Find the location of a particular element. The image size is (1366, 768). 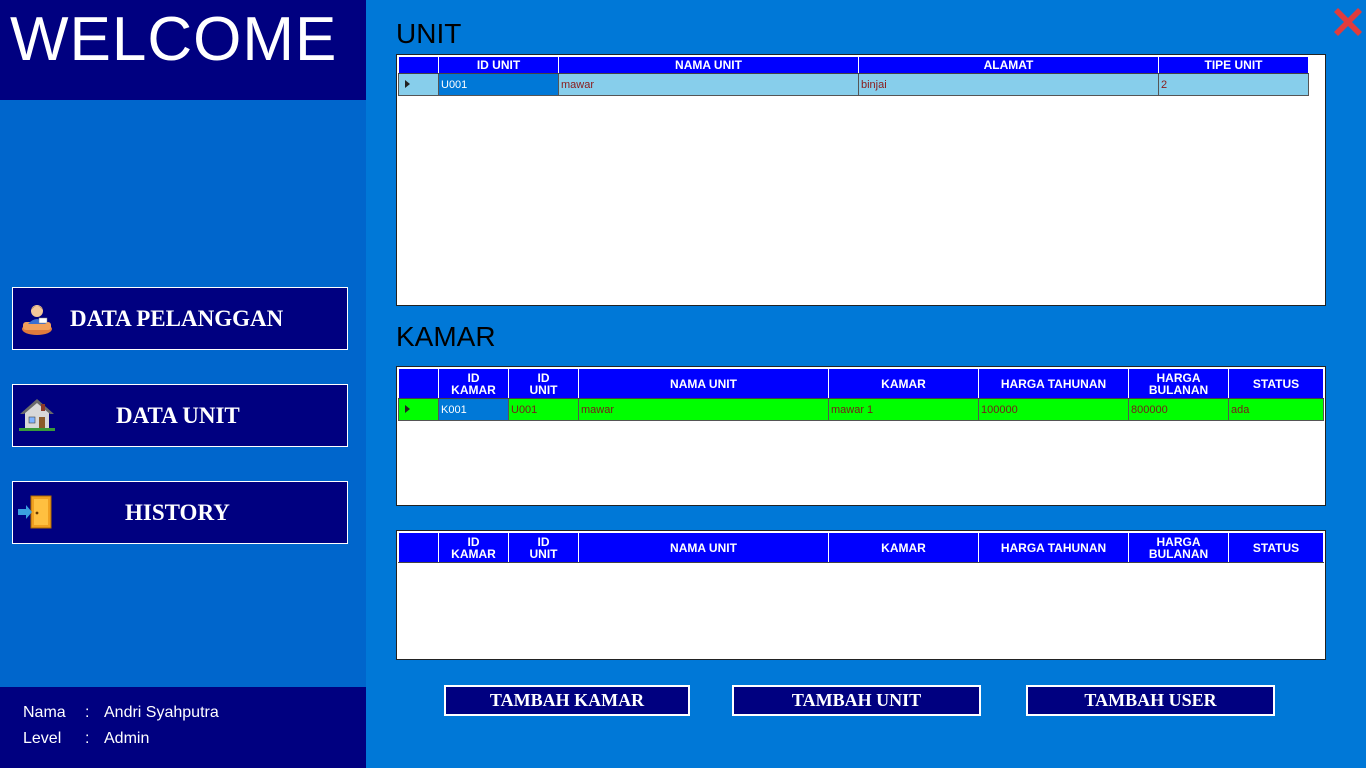

kamar-section-title: KAMAR is located at coordinates (446, 336).